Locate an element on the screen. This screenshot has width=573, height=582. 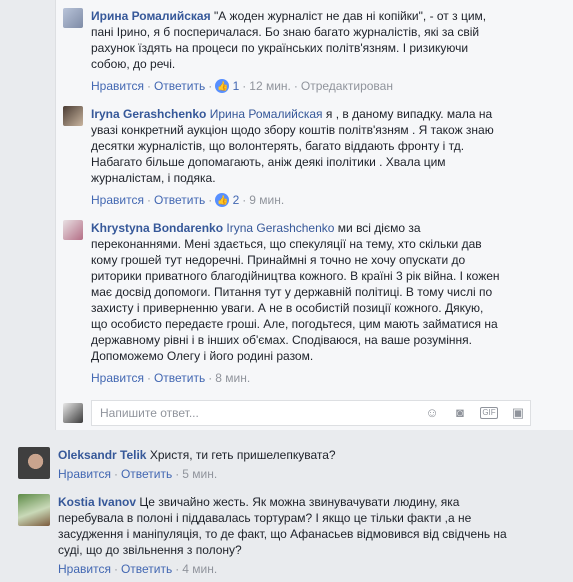
comment-mention: Iryna Gerashchenko is located at coordinates (280, 228).